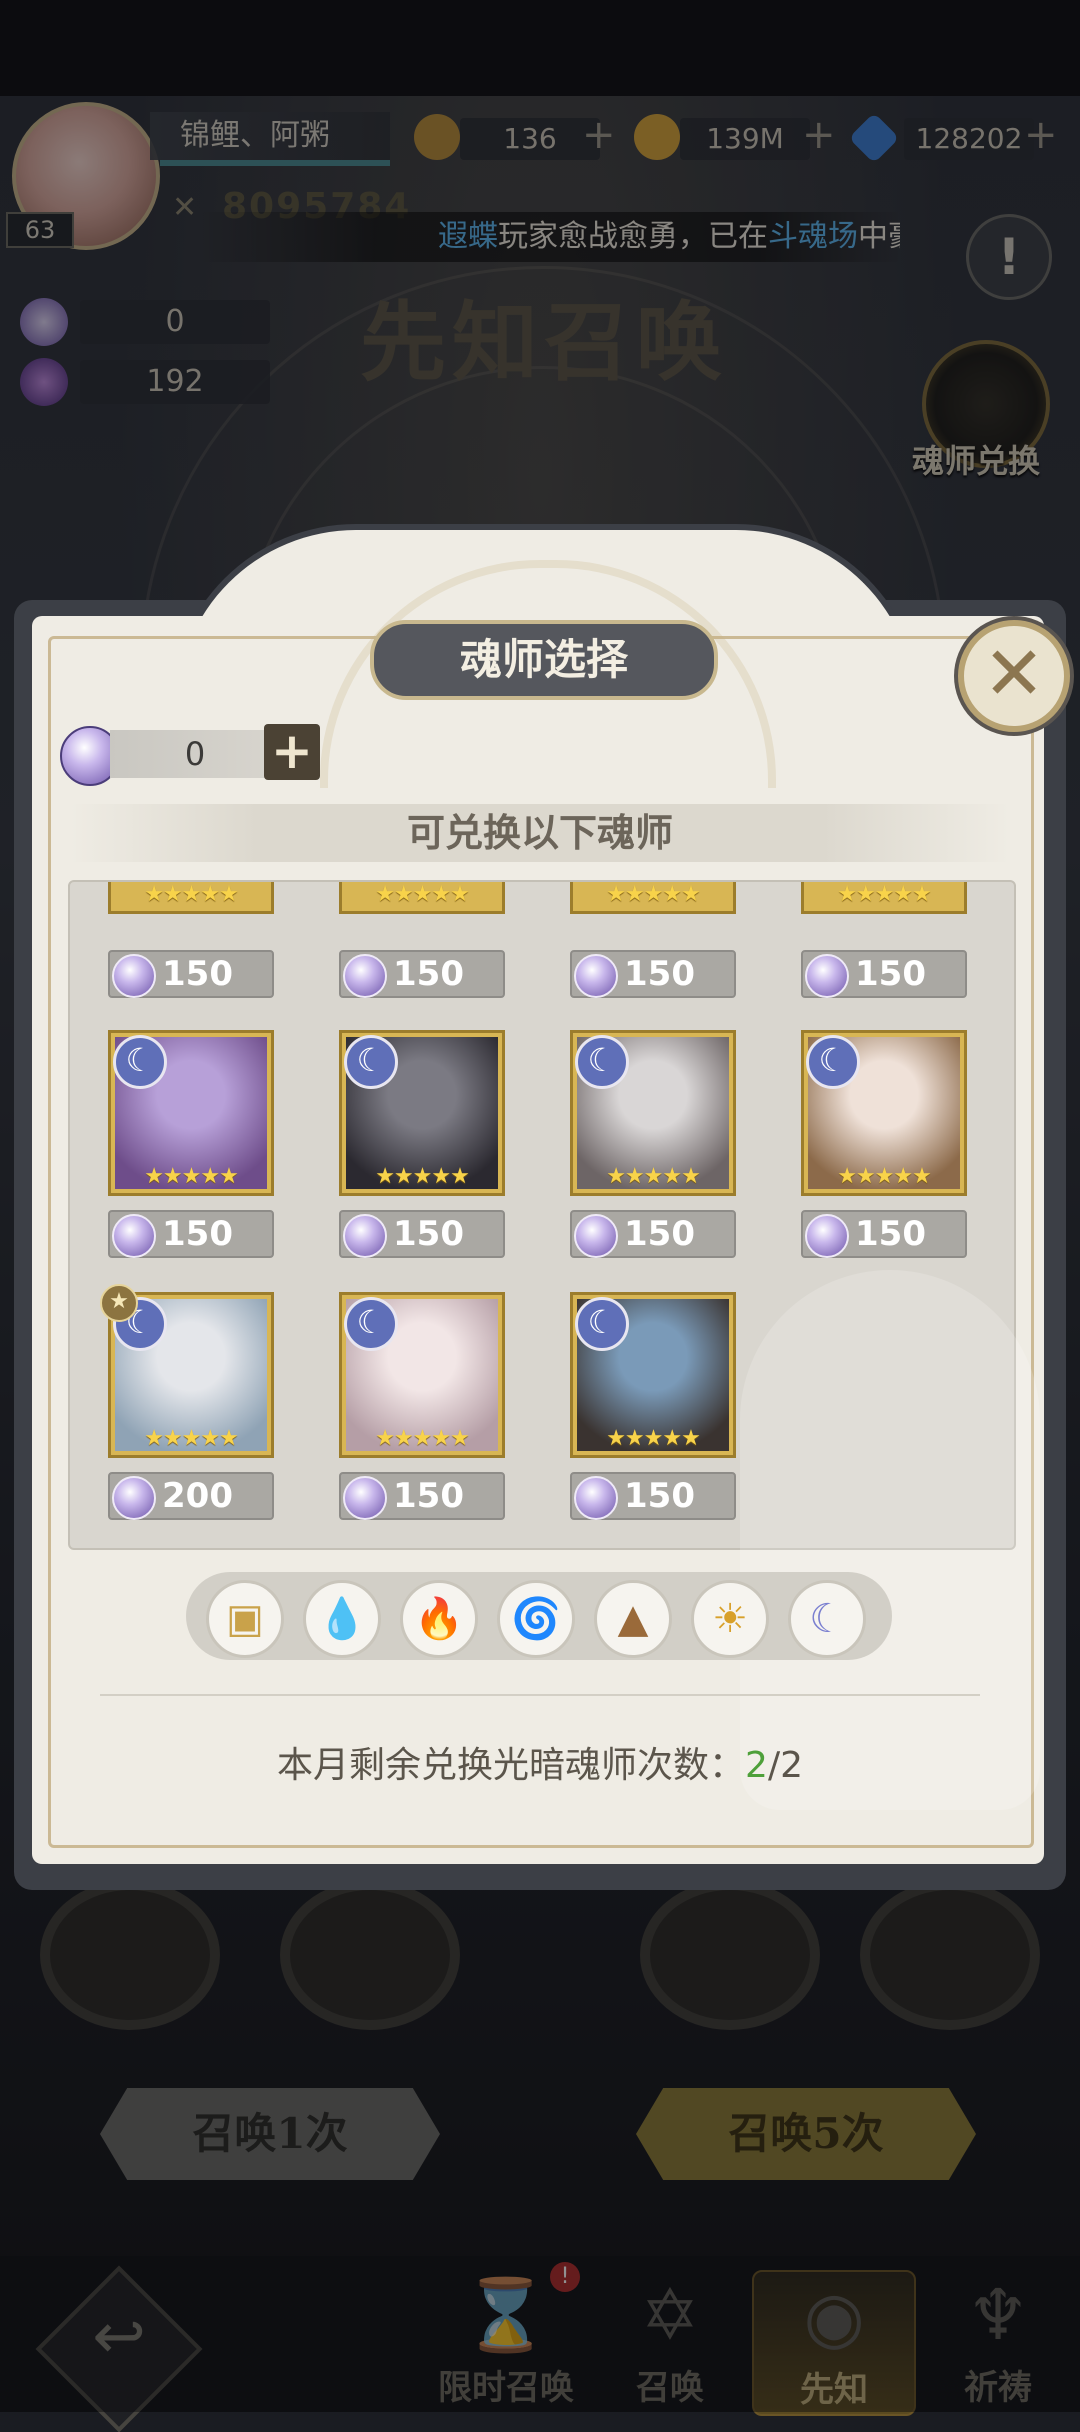 The width and height of the screenshot is (1080, 2432). I want to click on add-currency-button: +, so click(292, 752).